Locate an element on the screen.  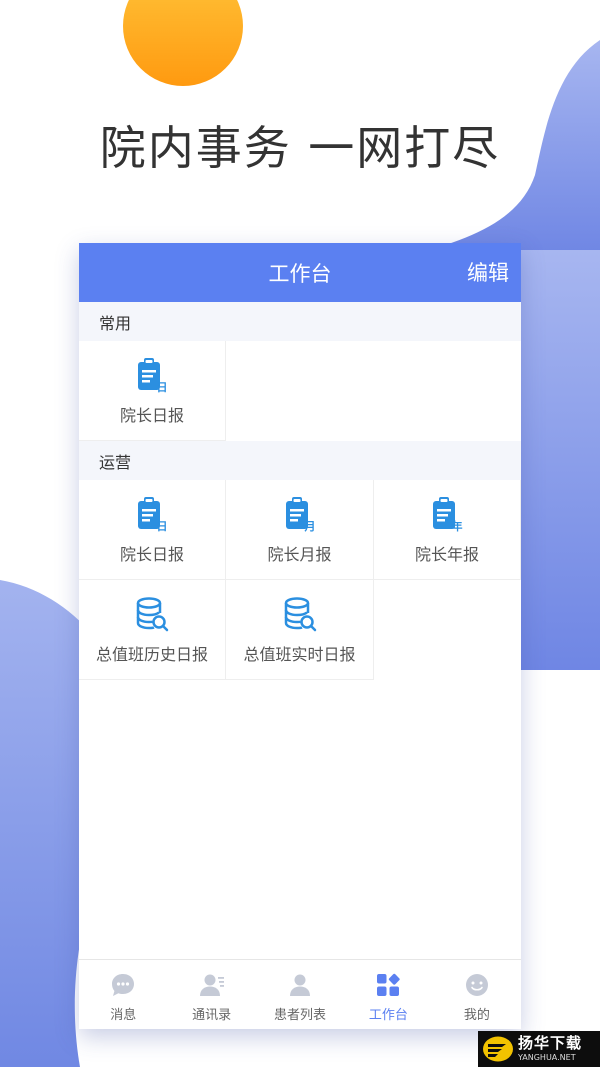
tile-duty-realtime-daily: 总值班实时日报 is located at coordinates (300, 630).